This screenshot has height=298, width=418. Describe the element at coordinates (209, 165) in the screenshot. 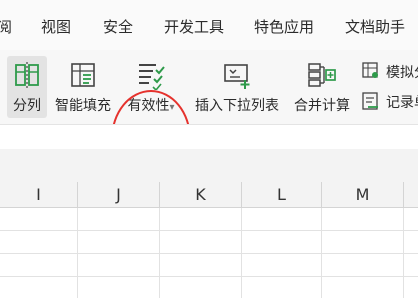

I see `toolbar-separator-area` at that location.